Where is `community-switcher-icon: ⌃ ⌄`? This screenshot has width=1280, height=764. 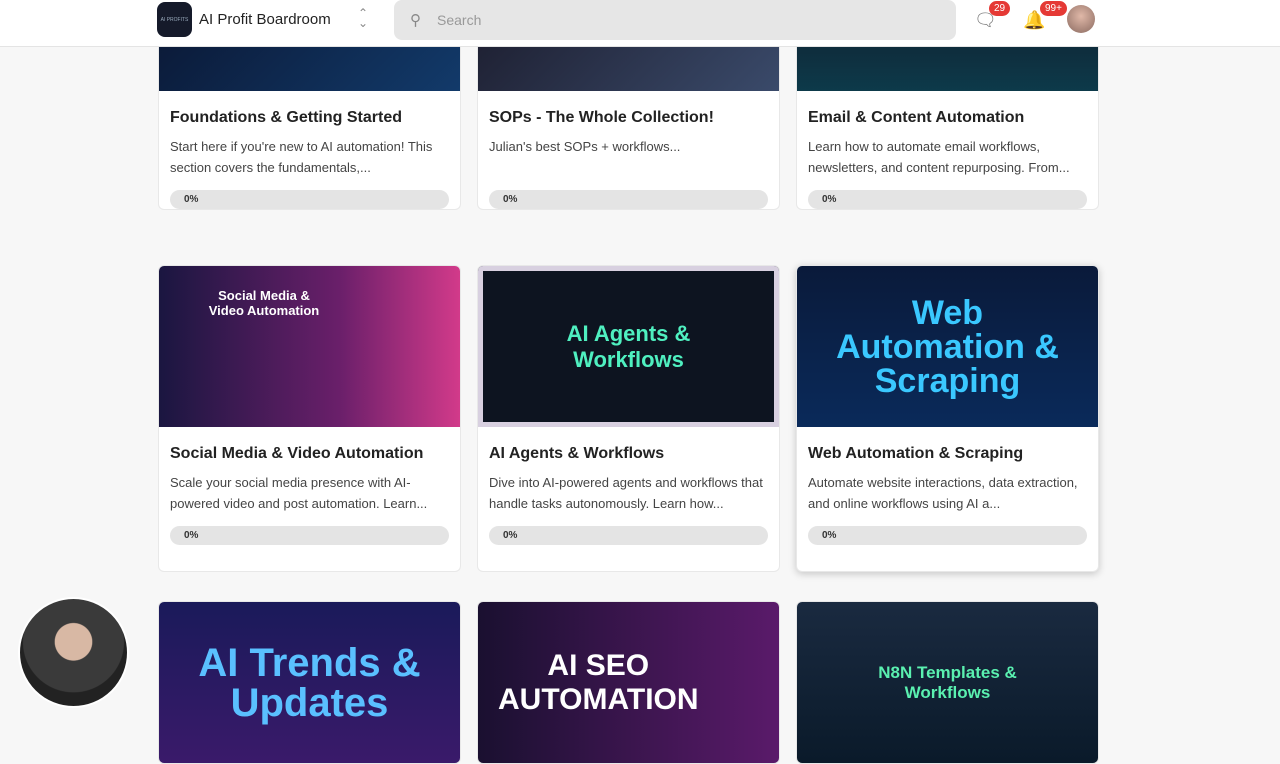 community-switcher-icon: ⌃ ⌄ is located at coordinates (363, 18).